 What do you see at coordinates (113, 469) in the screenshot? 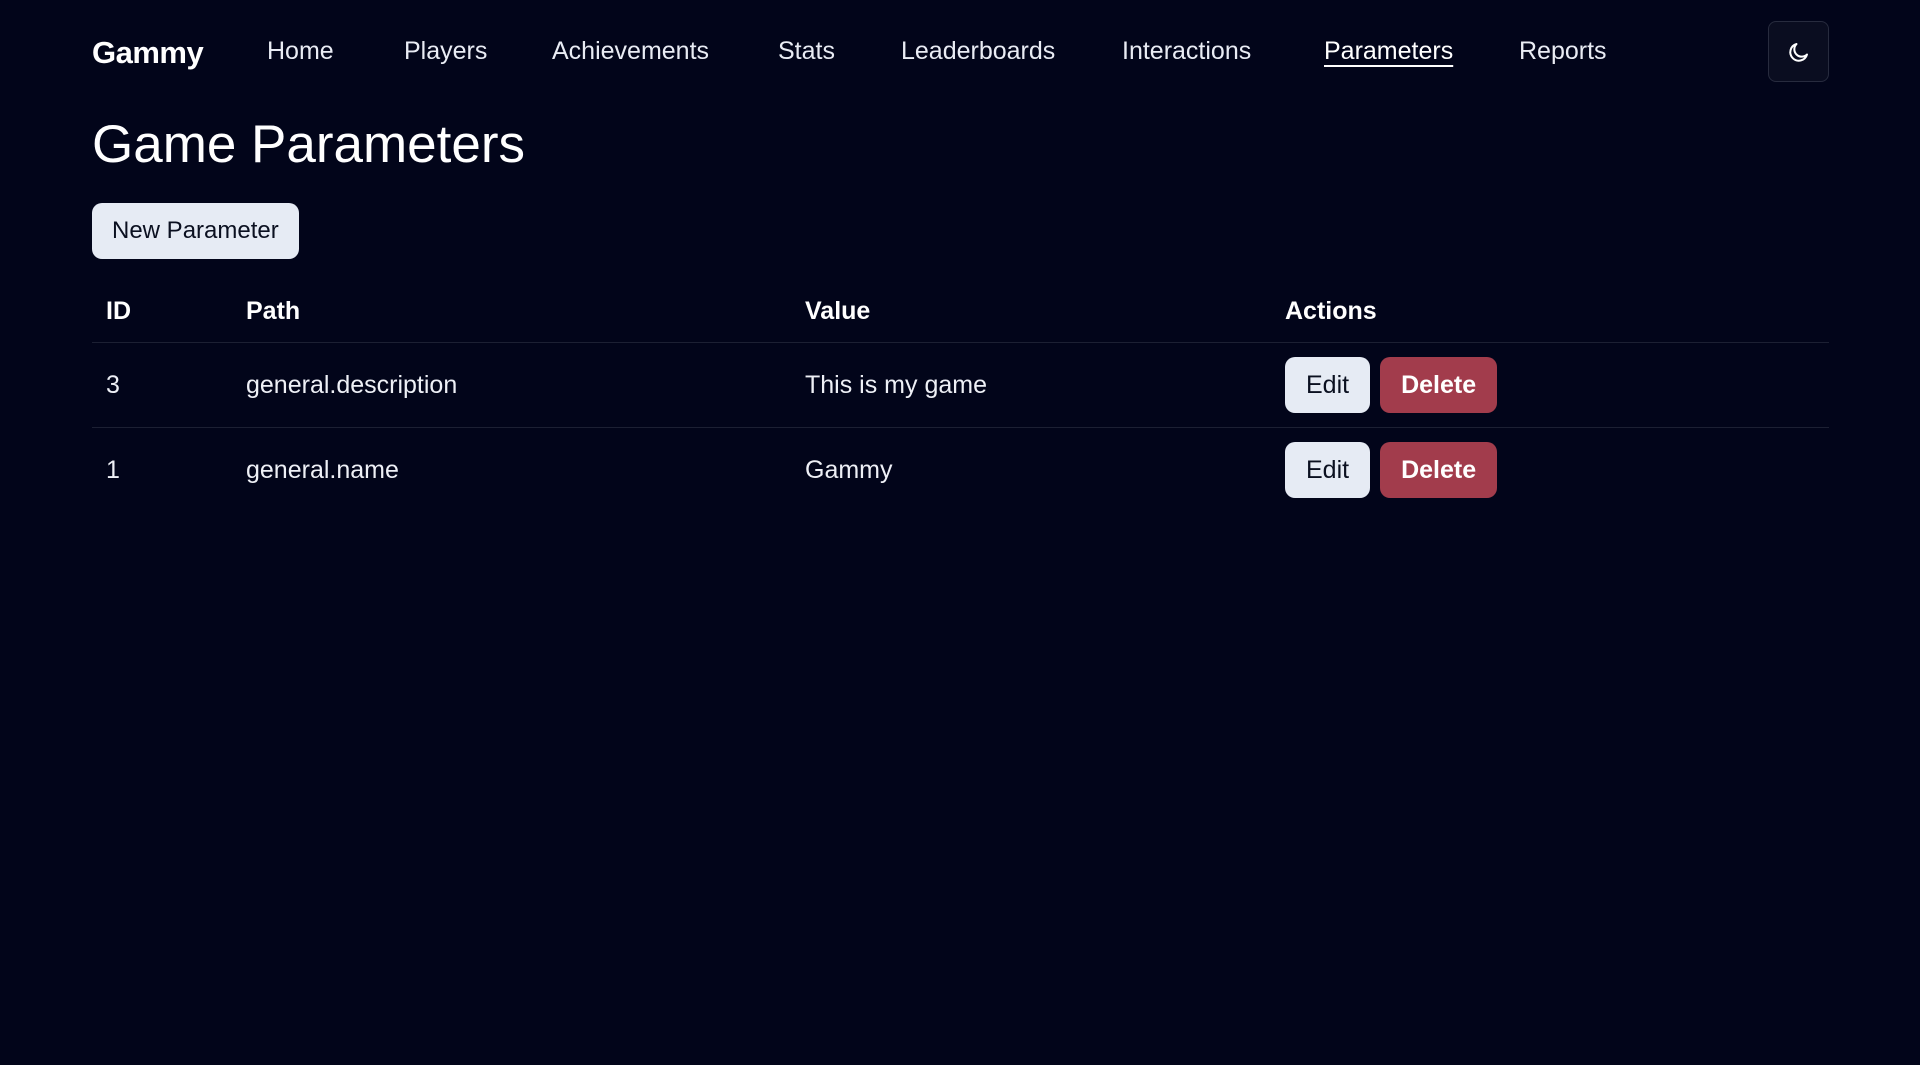
I see `cell-id: 1` at bounding box center [113, 469].